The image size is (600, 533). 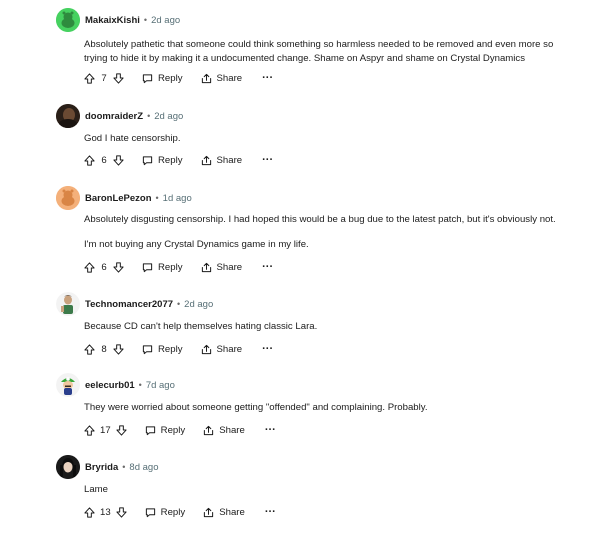 I want to click on vote-count: 17, so click(x=105, y=430).